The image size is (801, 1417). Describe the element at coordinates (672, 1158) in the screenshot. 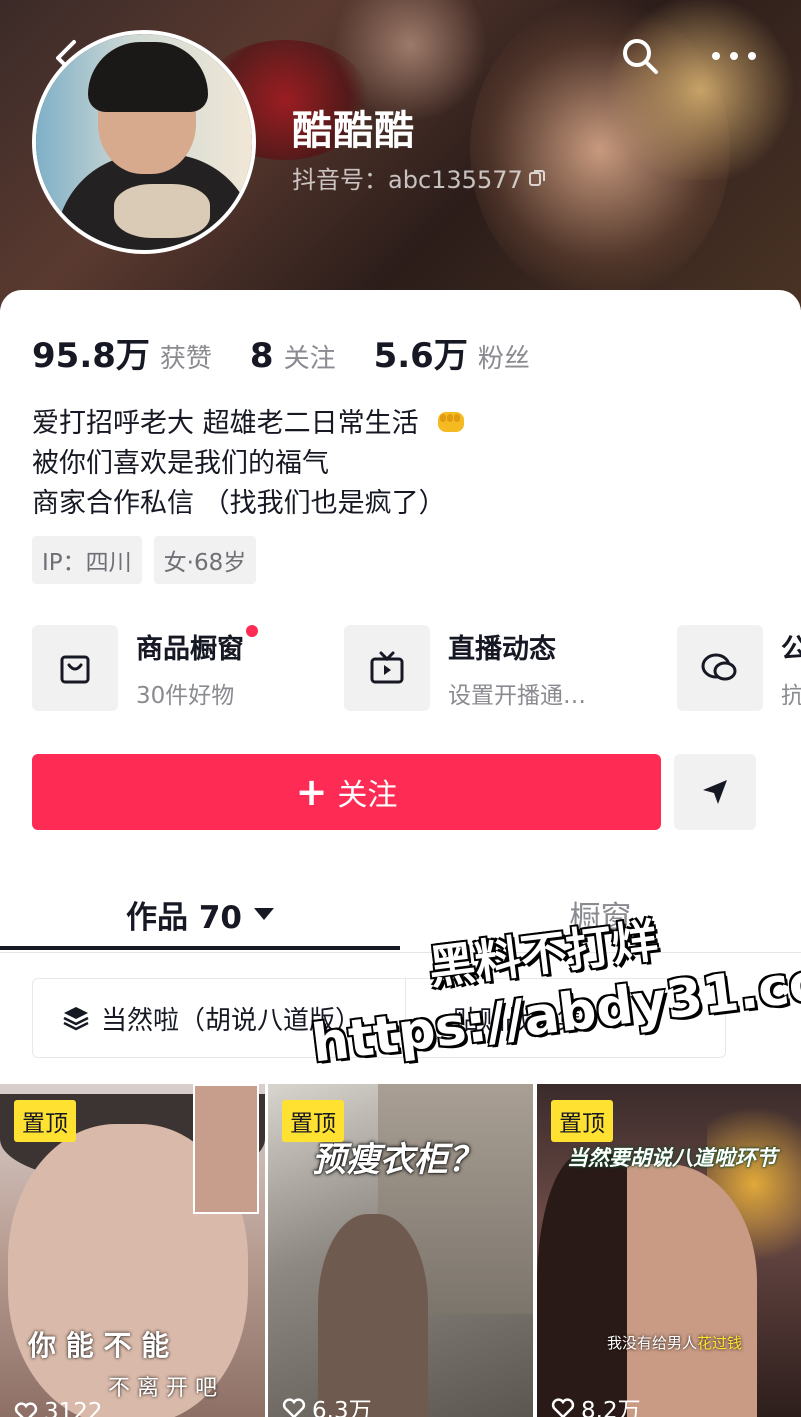

I see `video-headline: 当然要胡说八道啦环节` at that location.